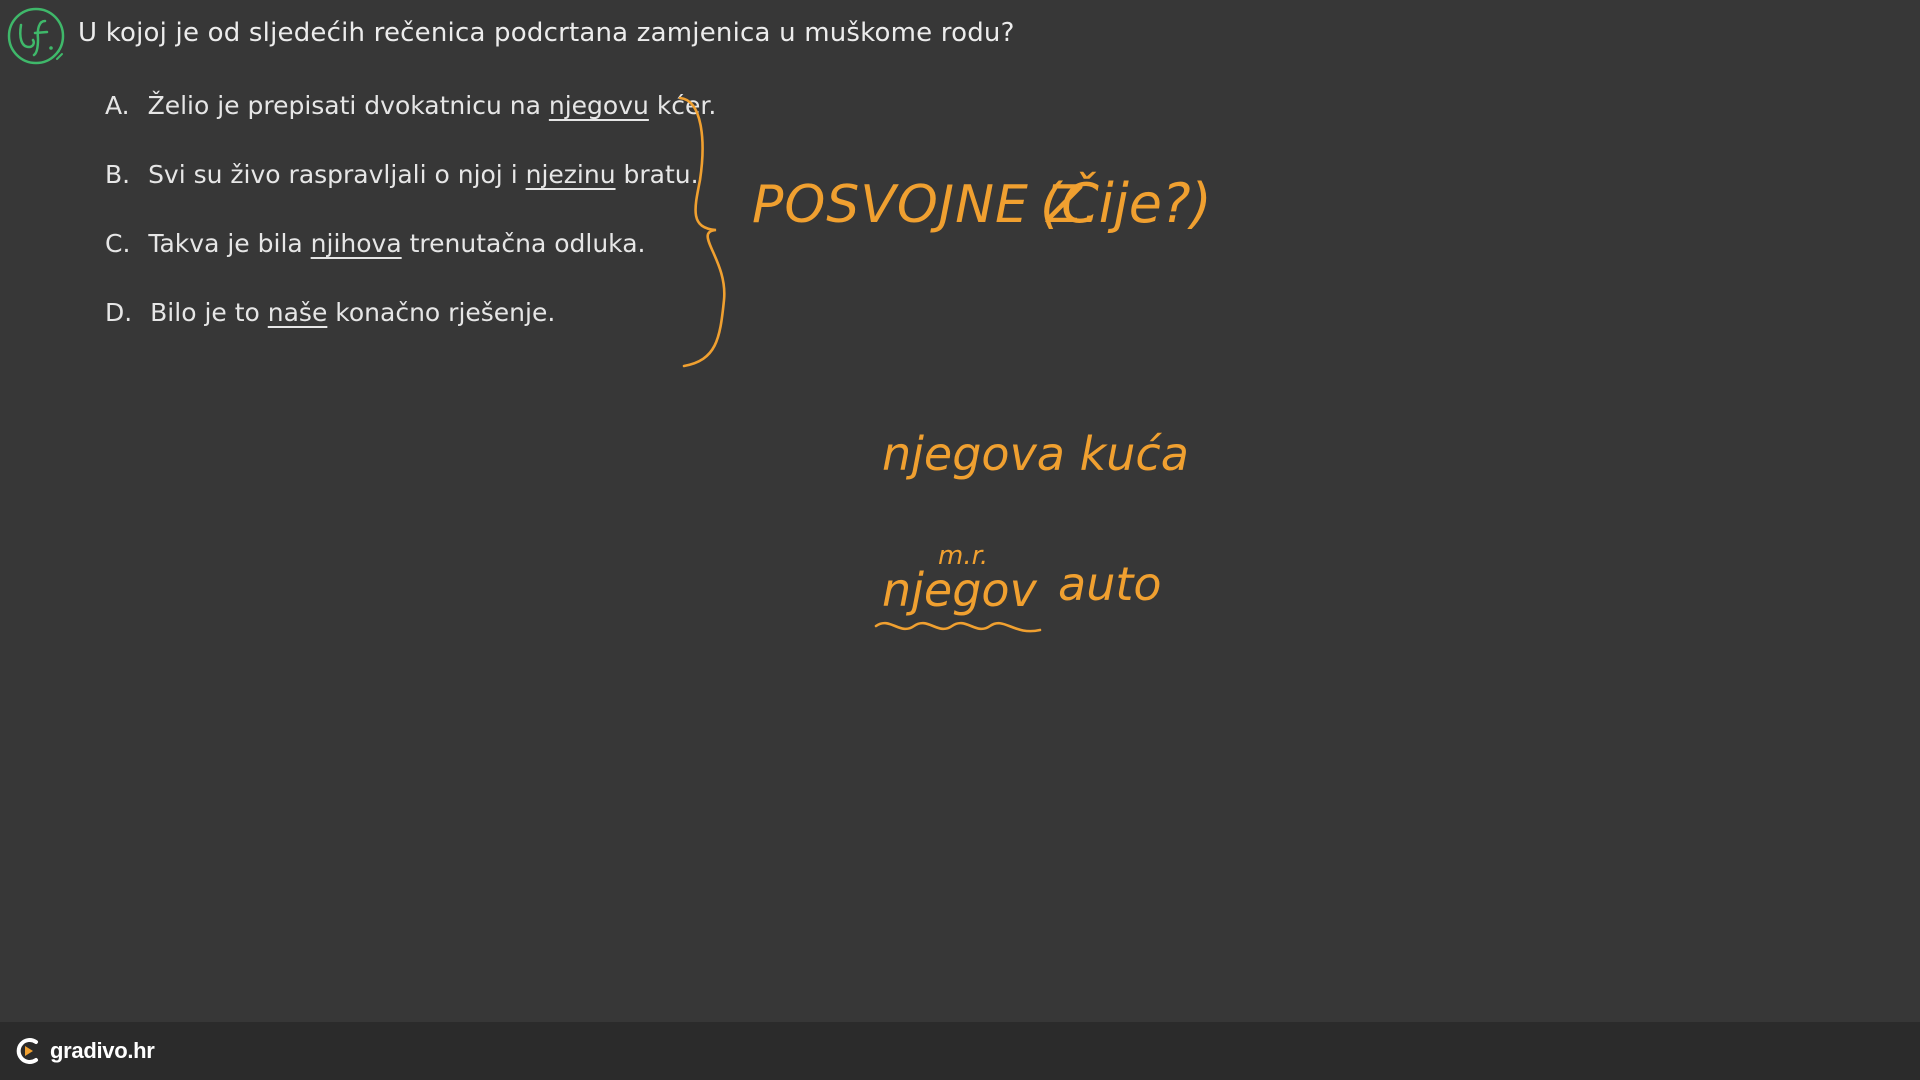  What do you see at coordinates (205, 312) in the screenshot?
I see `answer-text-before: Bilo je to` at bounding box center [205, 312].